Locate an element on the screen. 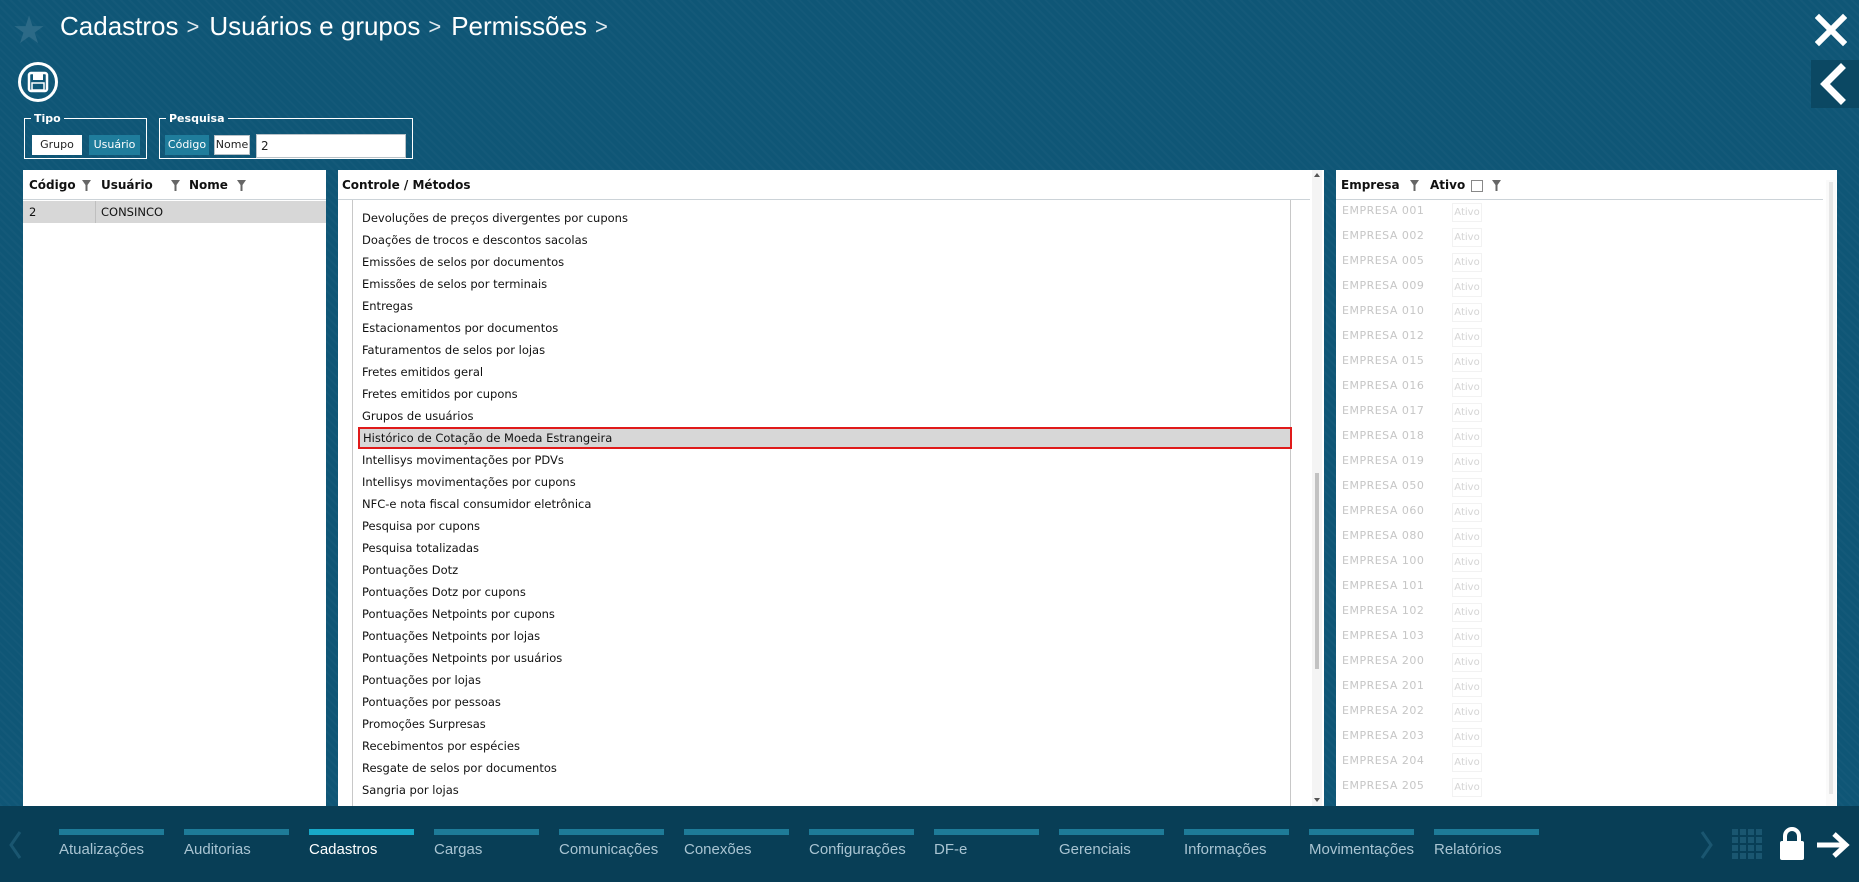  users-table-header: Código Usuário Nome is located at coordinates (174, 185).